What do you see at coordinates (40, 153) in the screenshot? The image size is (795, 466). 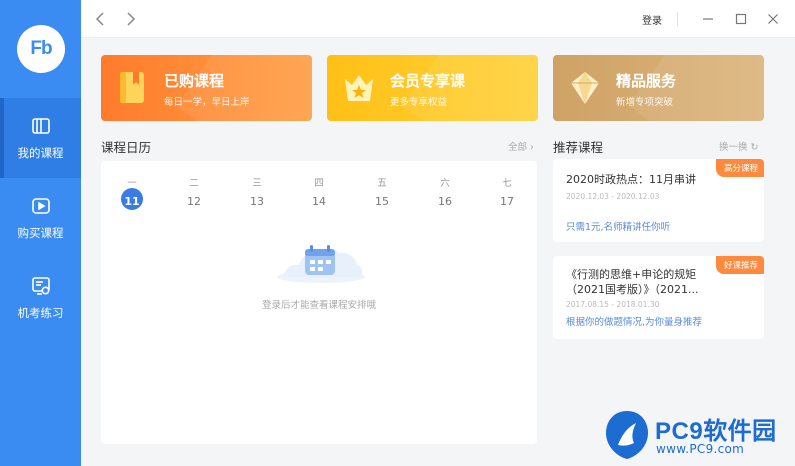 I see `sidebar-item-label: 我的课程` at bounding box center [40, 153].